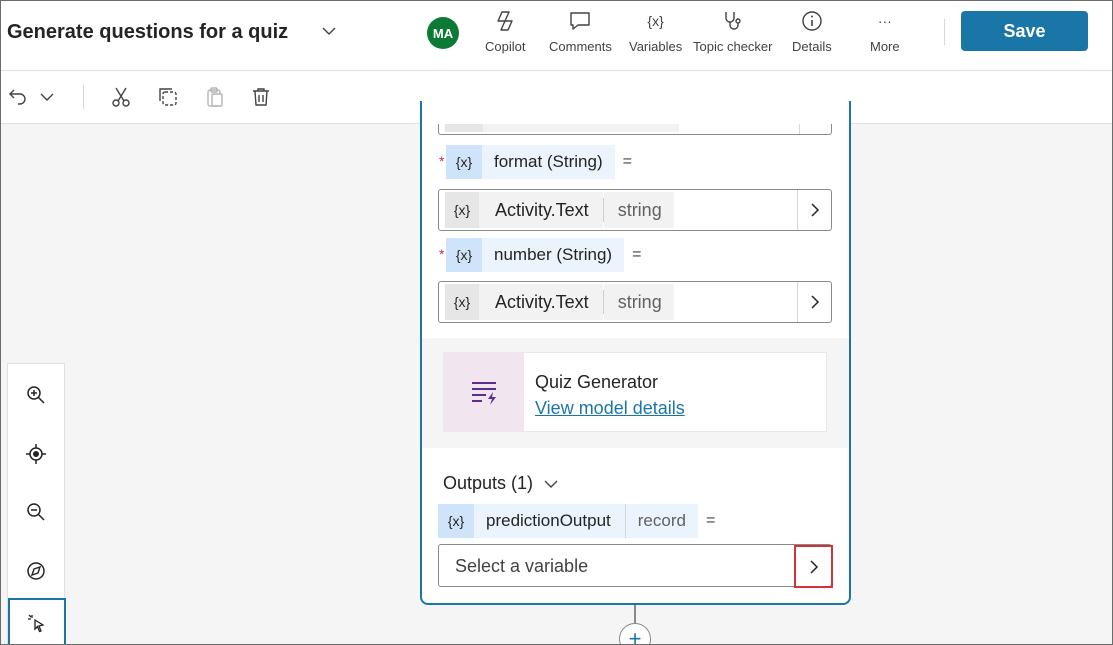 Image resolution: width=1113 pixels, height=645 pixels. I want to click on undo-dropdown-chevron-icon, so click(47, 97).